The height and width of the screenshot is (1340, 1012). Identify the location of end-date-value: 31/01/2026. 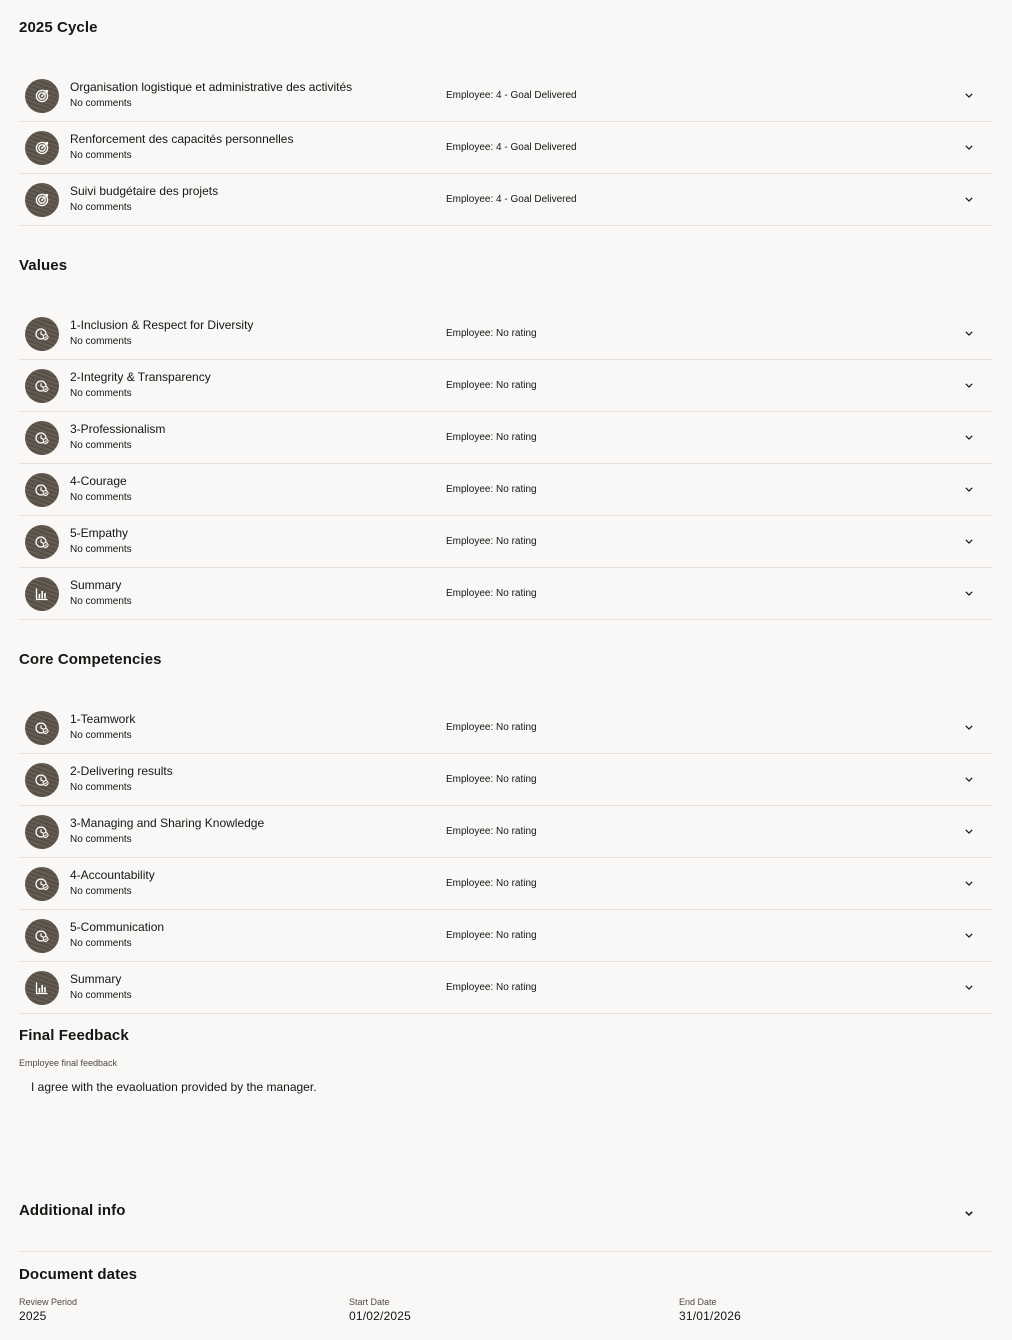
(710, 1316).